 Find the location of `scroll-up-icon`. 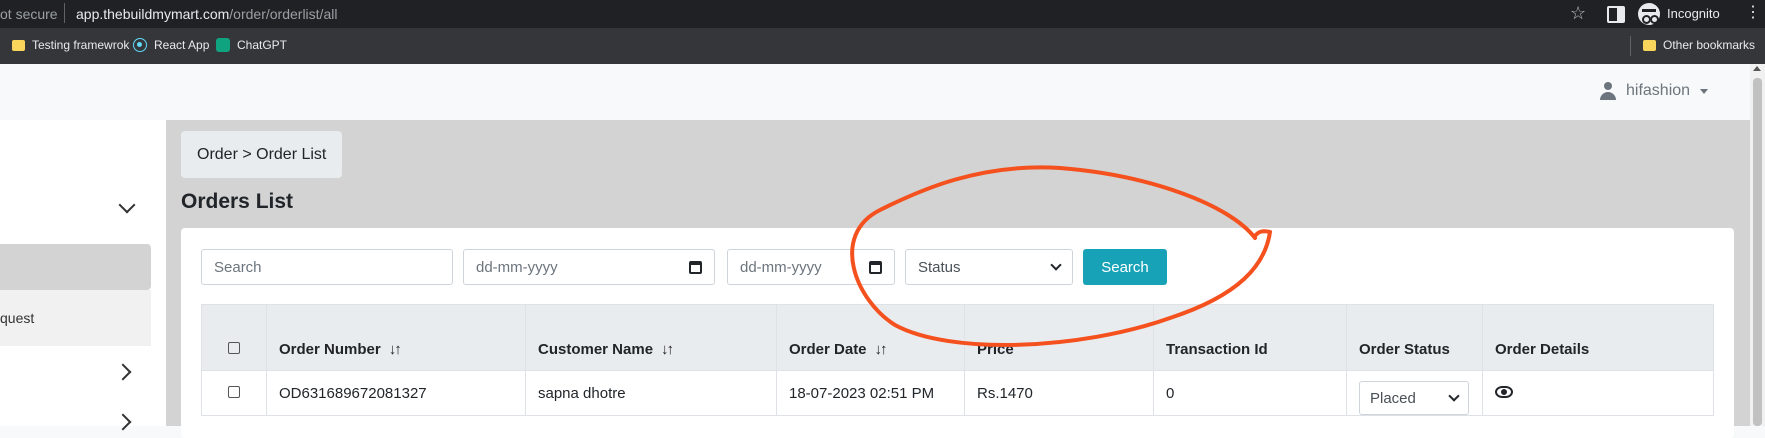

scroll-up-icon is located at coordinates (1757, 68).